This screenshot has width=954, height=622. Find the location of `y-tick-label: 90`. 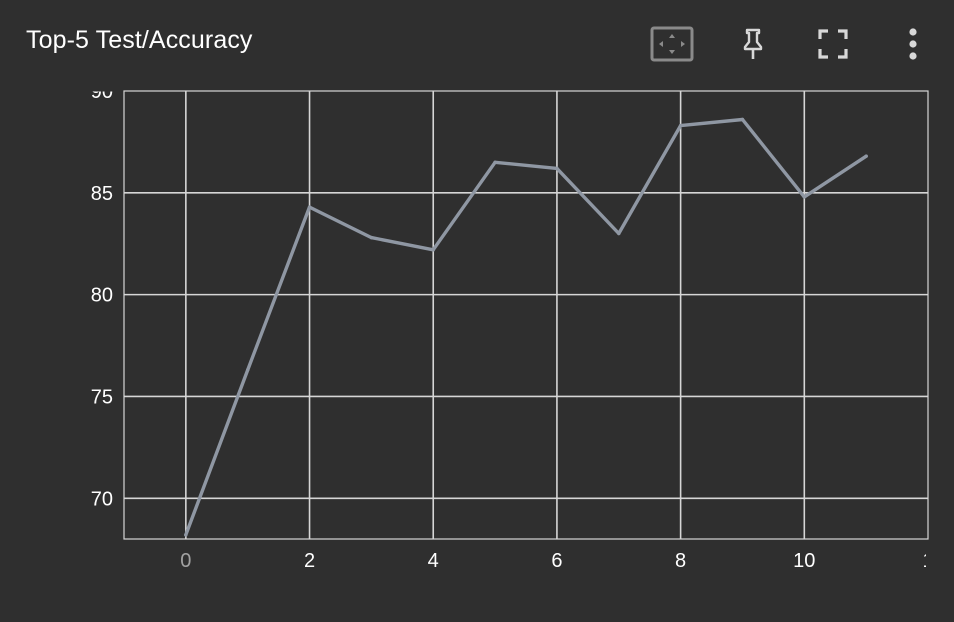

y-tick-label: 90 is located at coordinates (102, 92).